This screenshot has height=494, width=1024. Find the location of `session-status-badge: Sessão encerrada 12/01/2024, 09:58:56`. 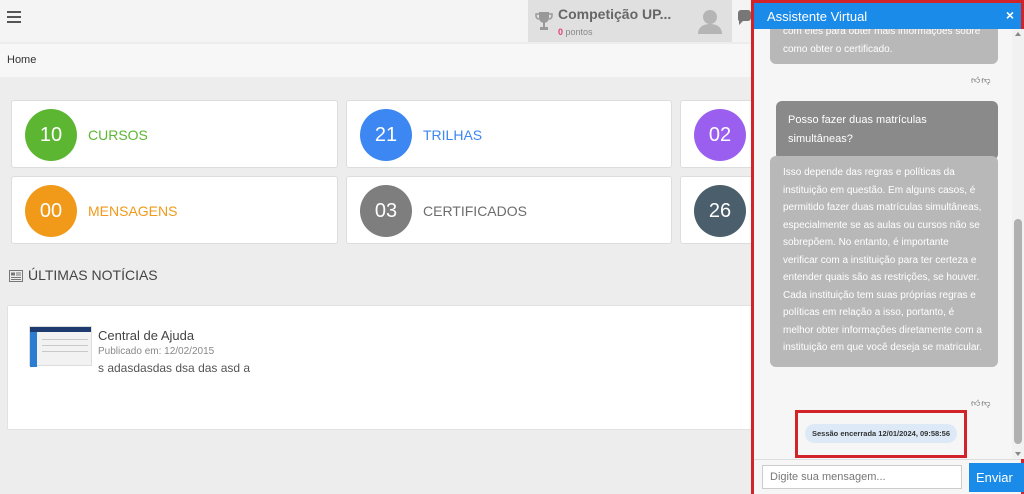

session-status-badge: Sessão encerrada 12/01/2024, 09:58:56 is located at coordinates (881, 433).